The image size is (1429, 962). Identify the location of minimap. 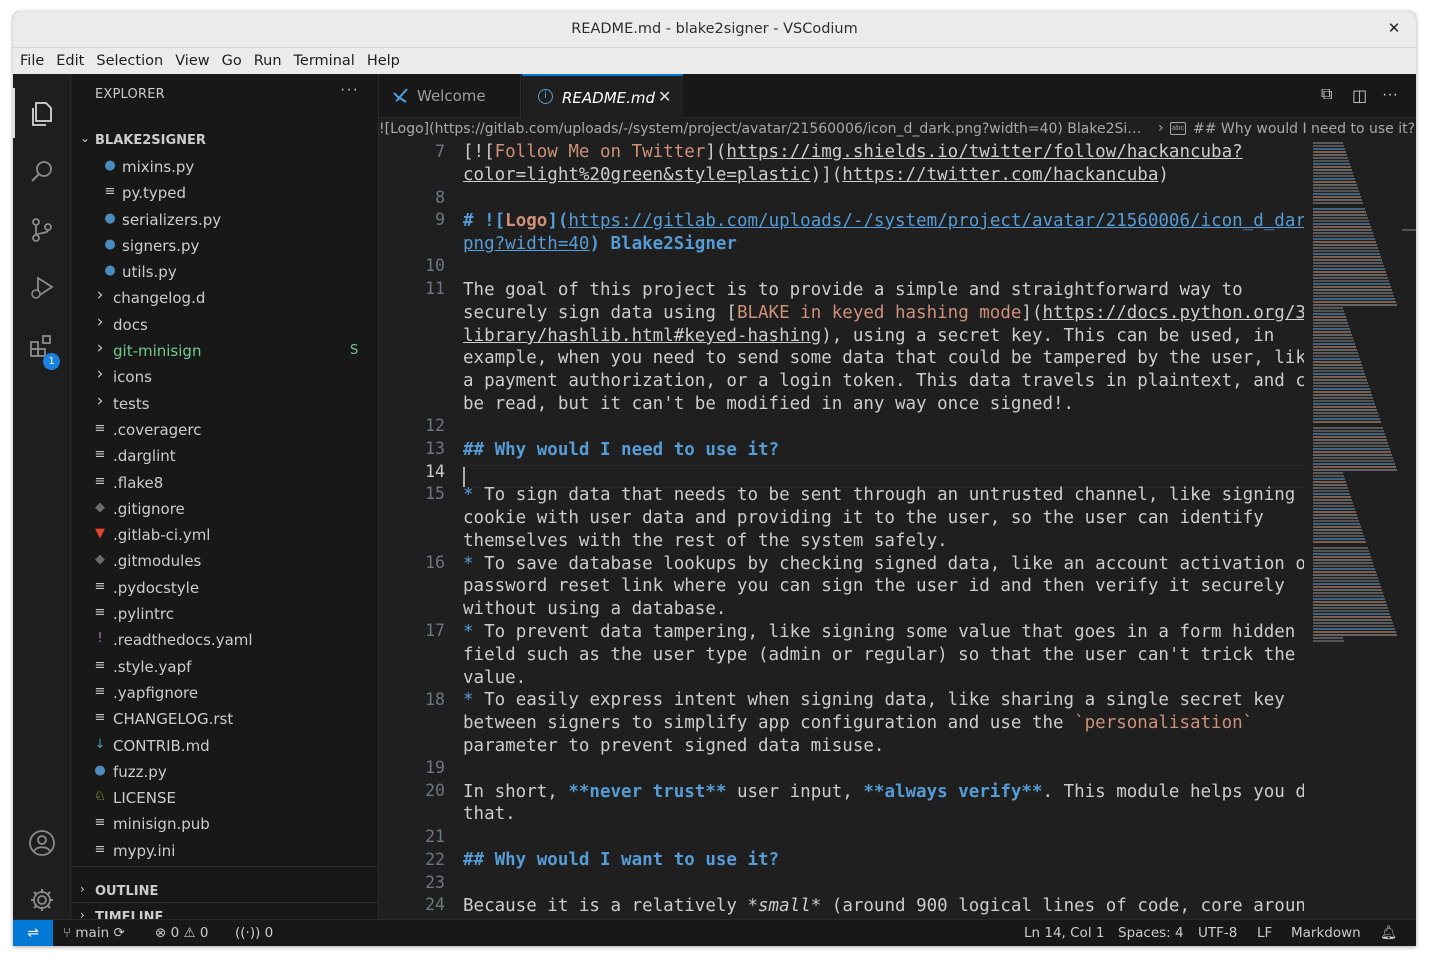
(1356, 530).